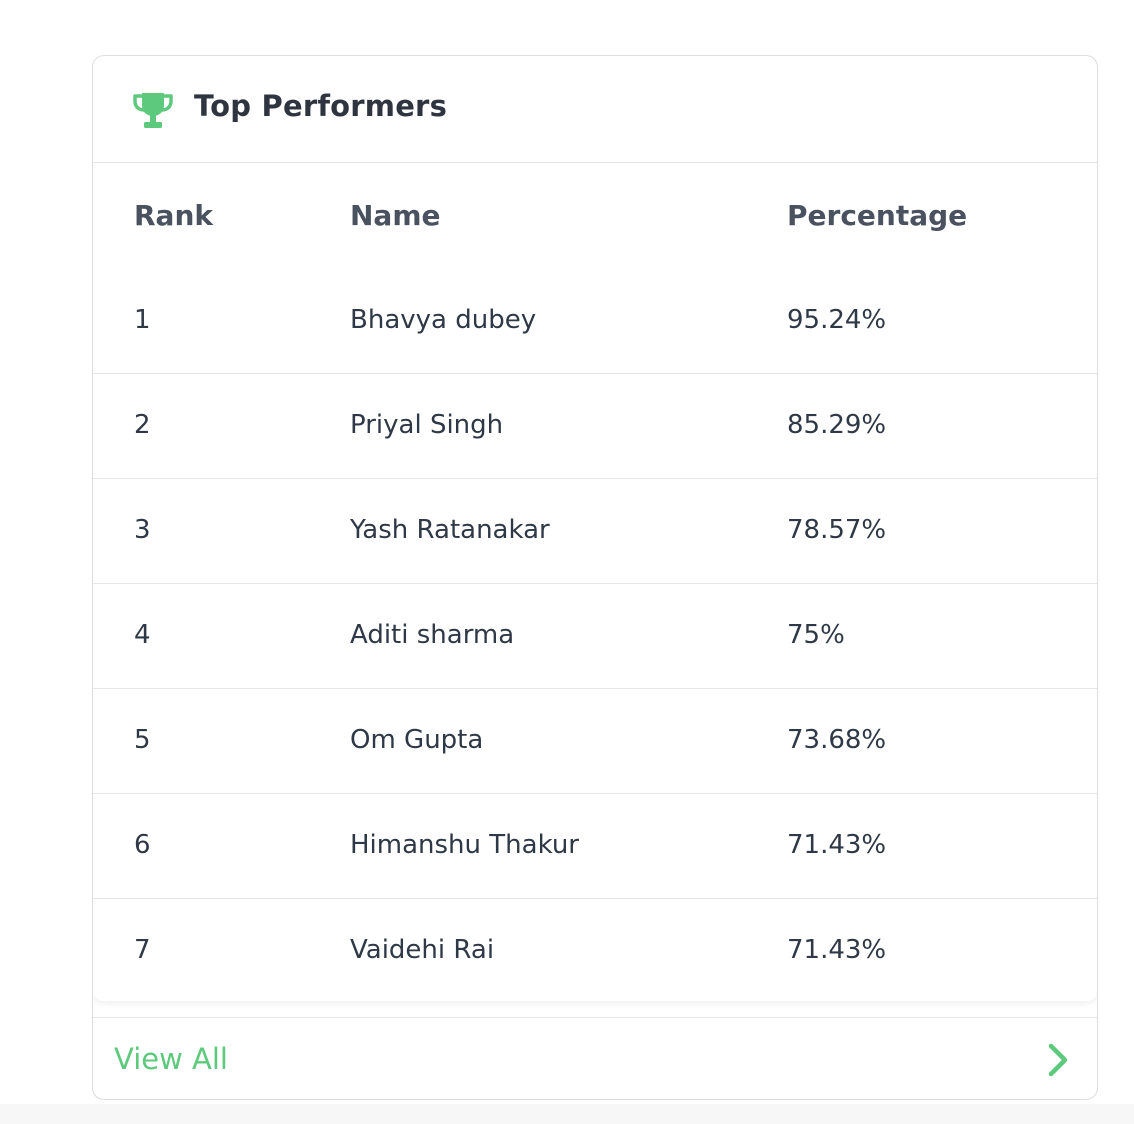  Describe the element at coordinates (142, 740) in the screenshot. I see `rank-cell: 5` at that location.